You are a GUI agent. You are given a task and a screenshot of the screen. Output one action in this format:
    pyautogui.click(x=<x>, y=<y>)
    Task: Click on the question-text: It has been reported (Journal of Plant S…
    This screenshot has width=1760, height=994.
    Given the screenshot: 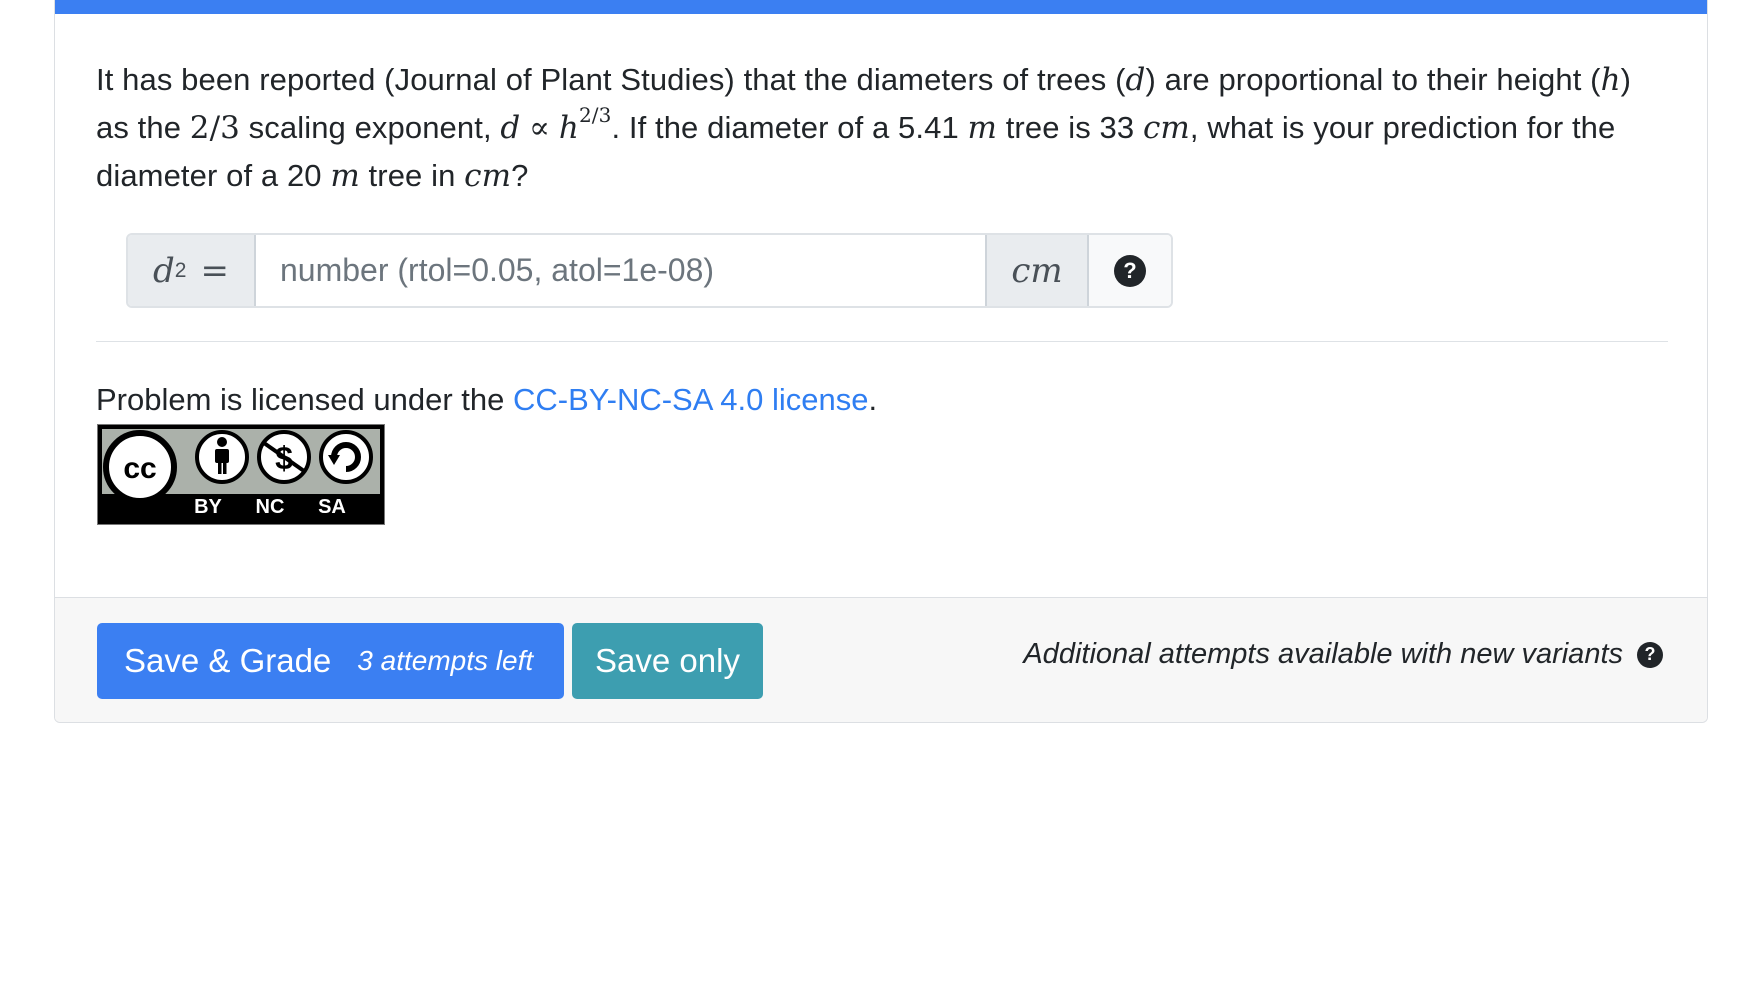 What is the action you would take?
    pyautogui.click(x=864, y=128)
    